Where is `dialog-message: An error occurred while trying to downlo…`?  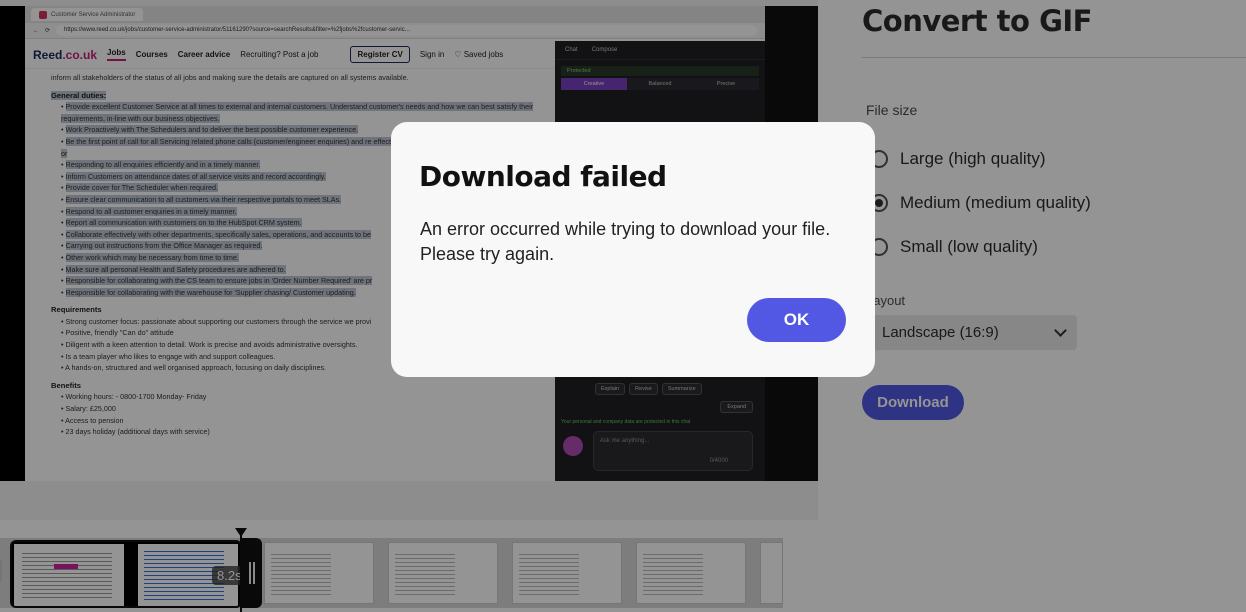 dialog-message: An error occurred while trying to downlo… is located at coordinates (640, 242).